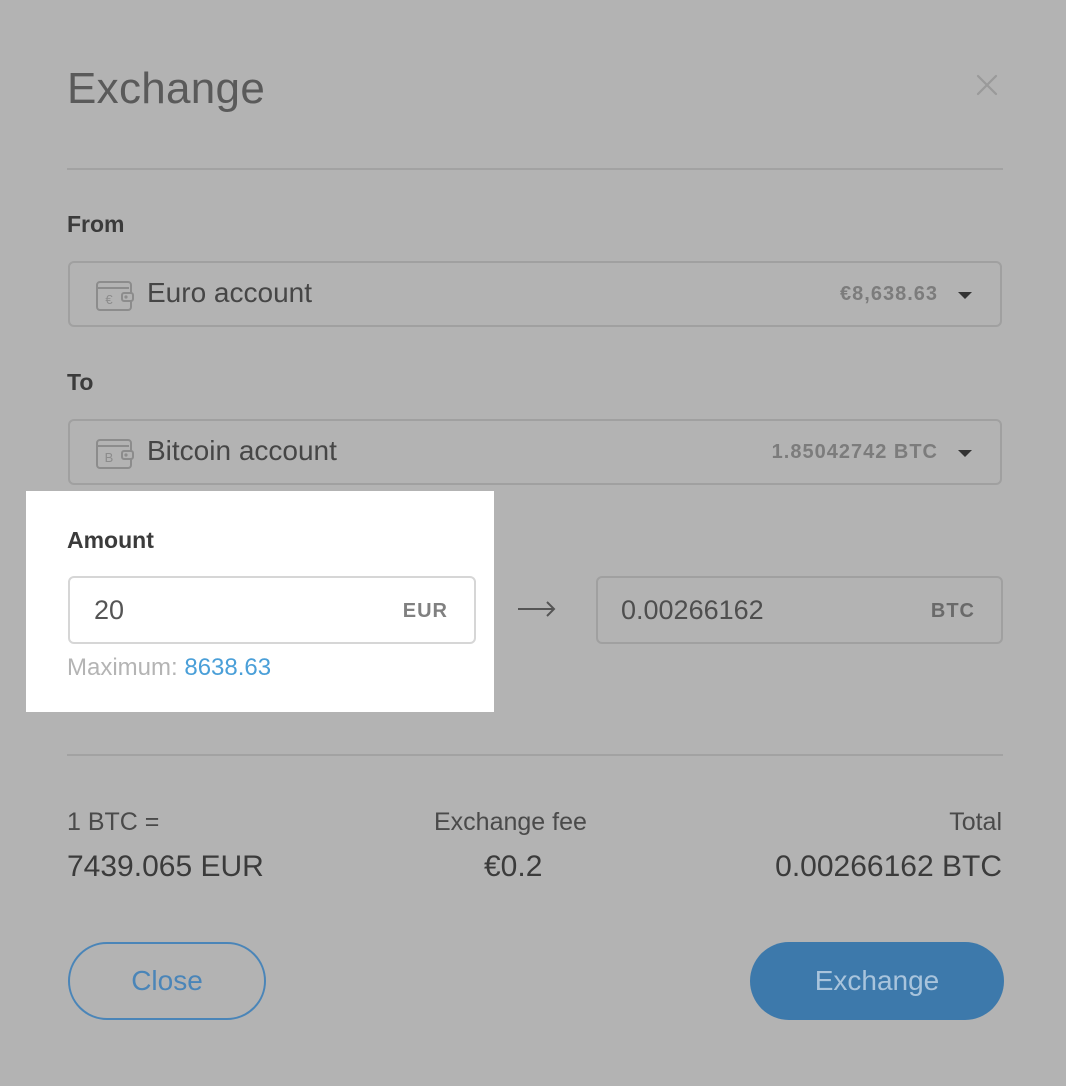  What do you see at coordinates (165, 866) in the screenshot?
I see `rate-value: 7439.065 EUR` at bounding box center [165, 866].